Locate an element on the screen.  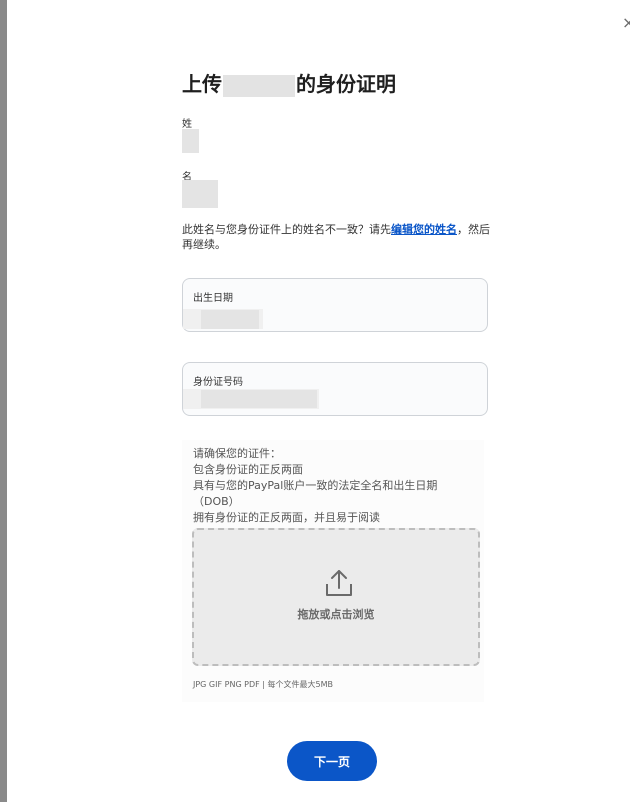
notice-text-before: 此姓名与您身份证件上的姓名不一致？请先 is located at coordinates (286, 229).